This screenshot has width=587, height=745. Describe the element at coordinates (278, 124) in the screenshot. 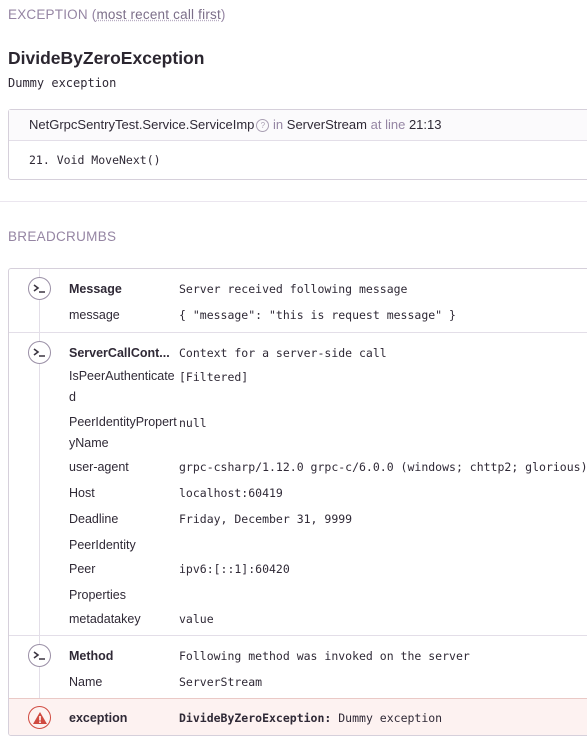

I see `frame-in-text: in` at that location.